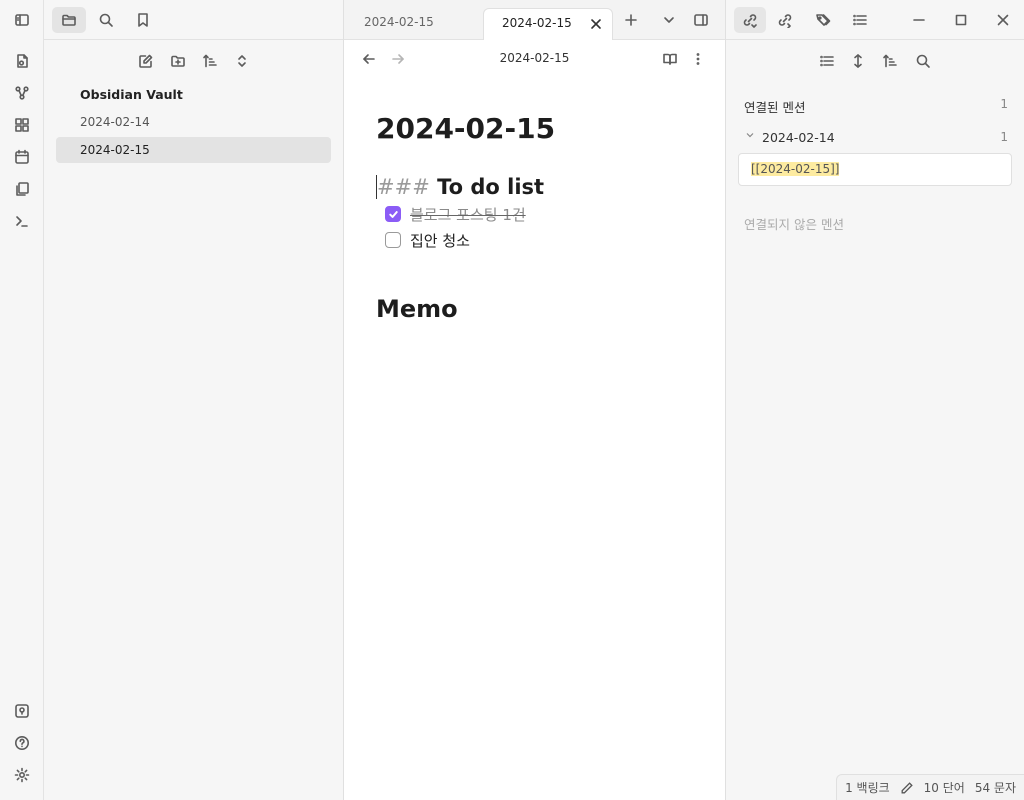 The width and height of the screenshot is (1024, 800). I want to click on todo-heading: ### To do list, so click(540, 187).